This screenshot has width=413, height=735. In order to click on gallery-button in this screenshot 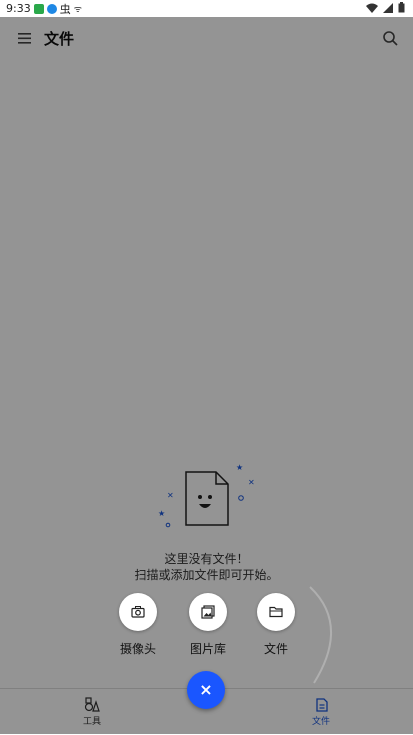, I will do `click(208, 612)`.